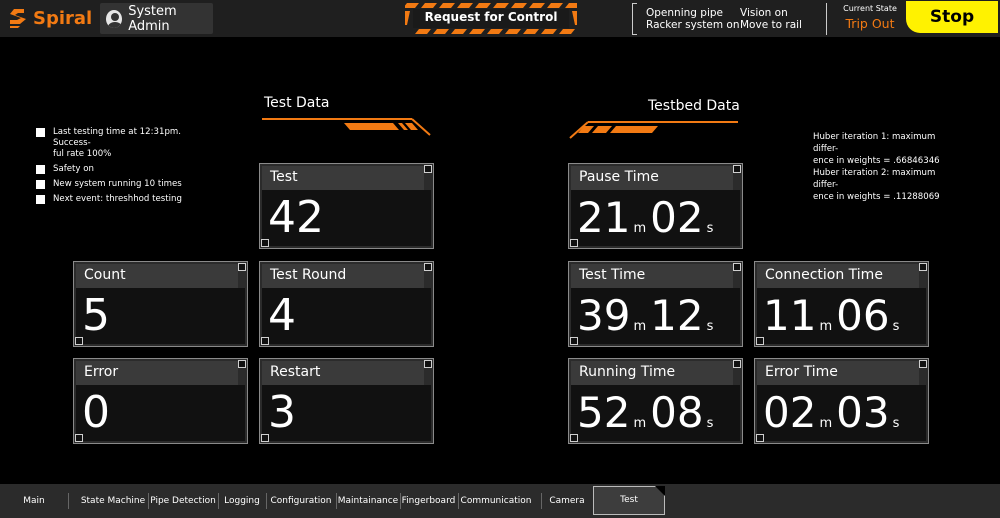 The width and height of the screenshot is (1000, 518). I want to click on status-right-line2: Move to rail, so click(771, 25).